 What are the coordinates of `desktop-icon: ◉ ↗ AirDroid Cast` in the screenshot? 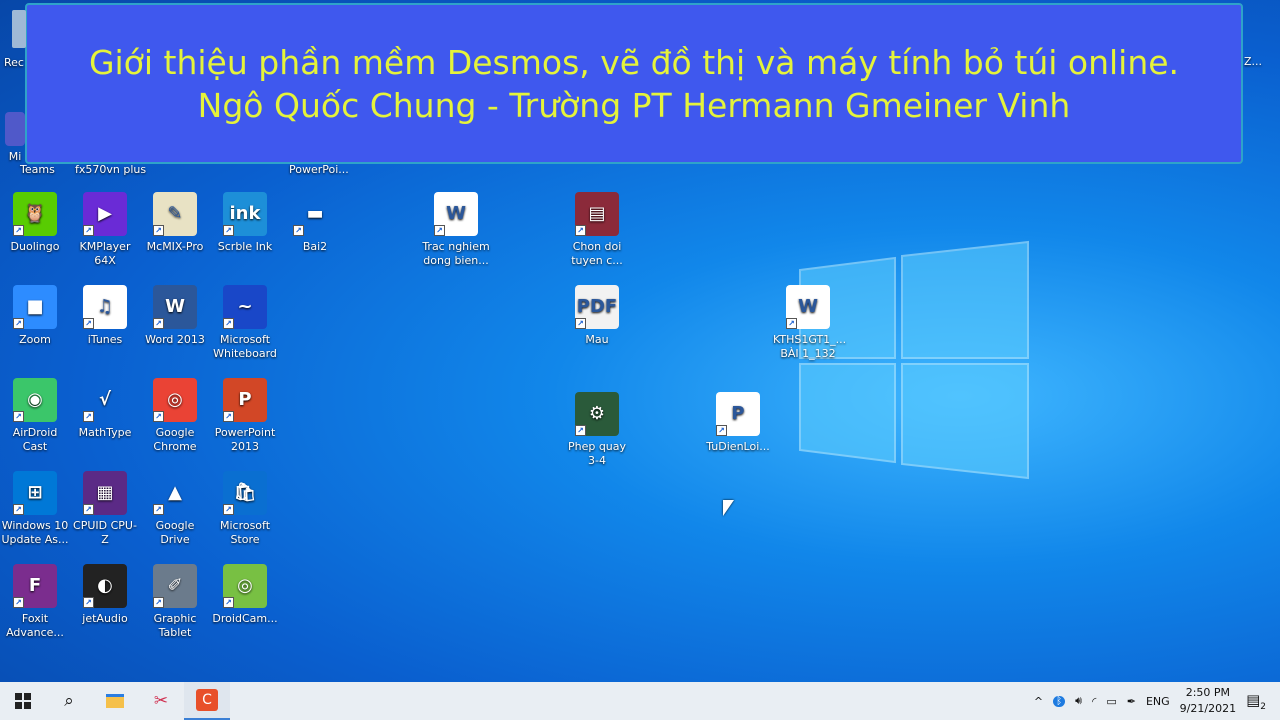 It's located at (35, 416).